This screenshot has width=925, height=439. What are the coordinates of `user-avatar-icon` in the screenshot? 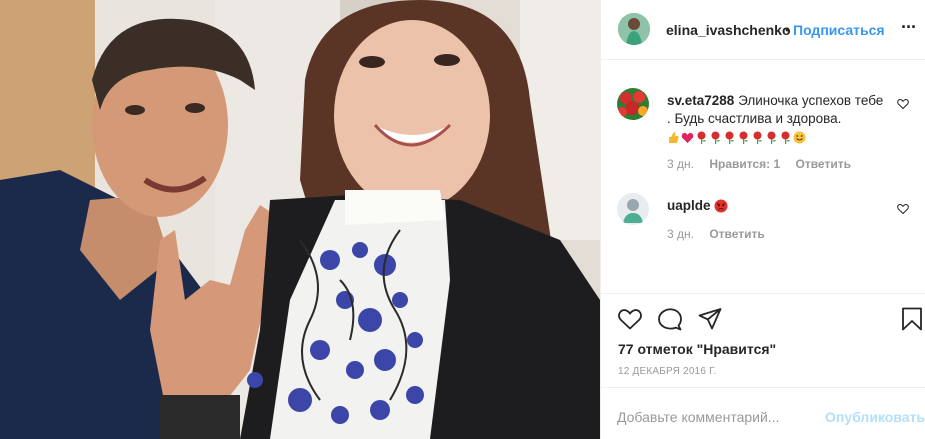 It's located at (633, 209).